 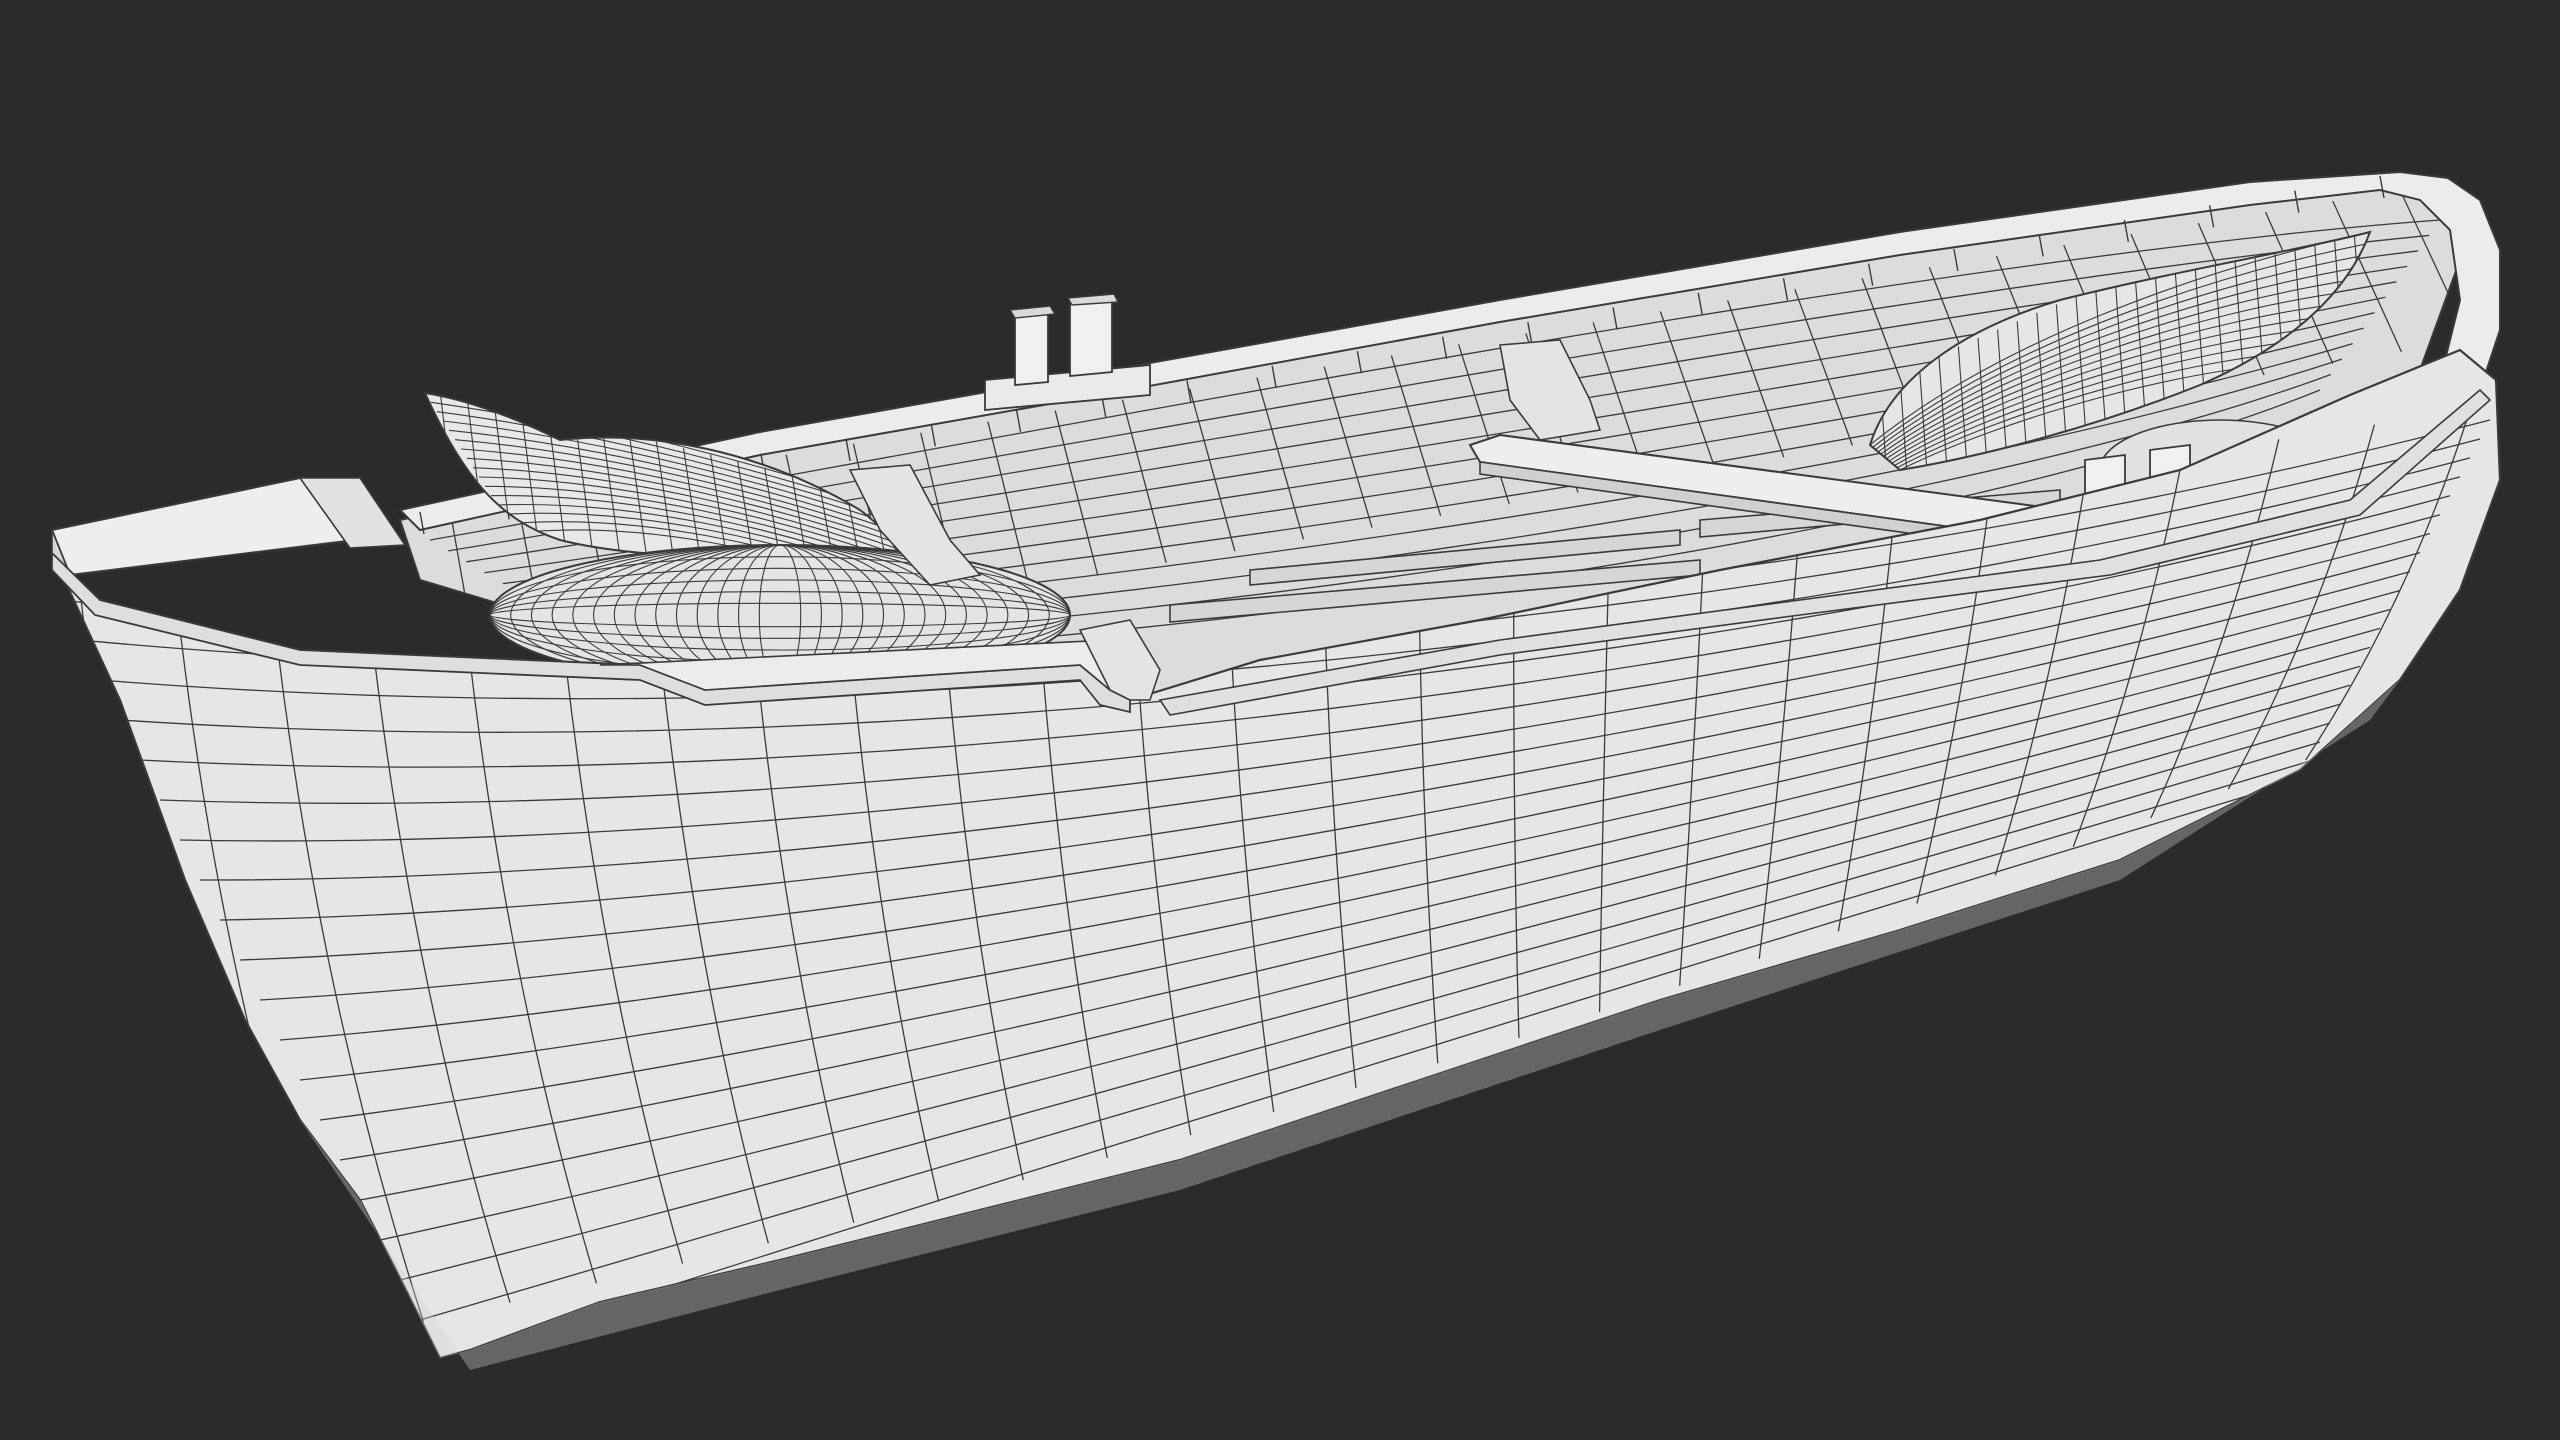 What do you see at coordinates (1067, 352) in the screenshot?
I see `oarlock-stern` at bounding box center [1067, 352].